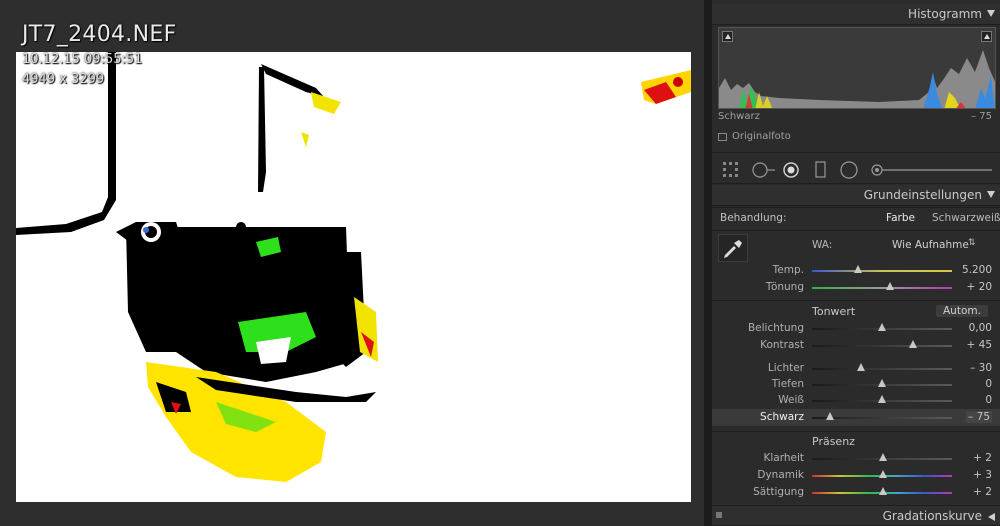 The height and width of the screenshot is (526, 1000). Describe the element at coordinates (856, 515) in the screenshot. I see `tone-curve-header: Gradationskurve` at that location.